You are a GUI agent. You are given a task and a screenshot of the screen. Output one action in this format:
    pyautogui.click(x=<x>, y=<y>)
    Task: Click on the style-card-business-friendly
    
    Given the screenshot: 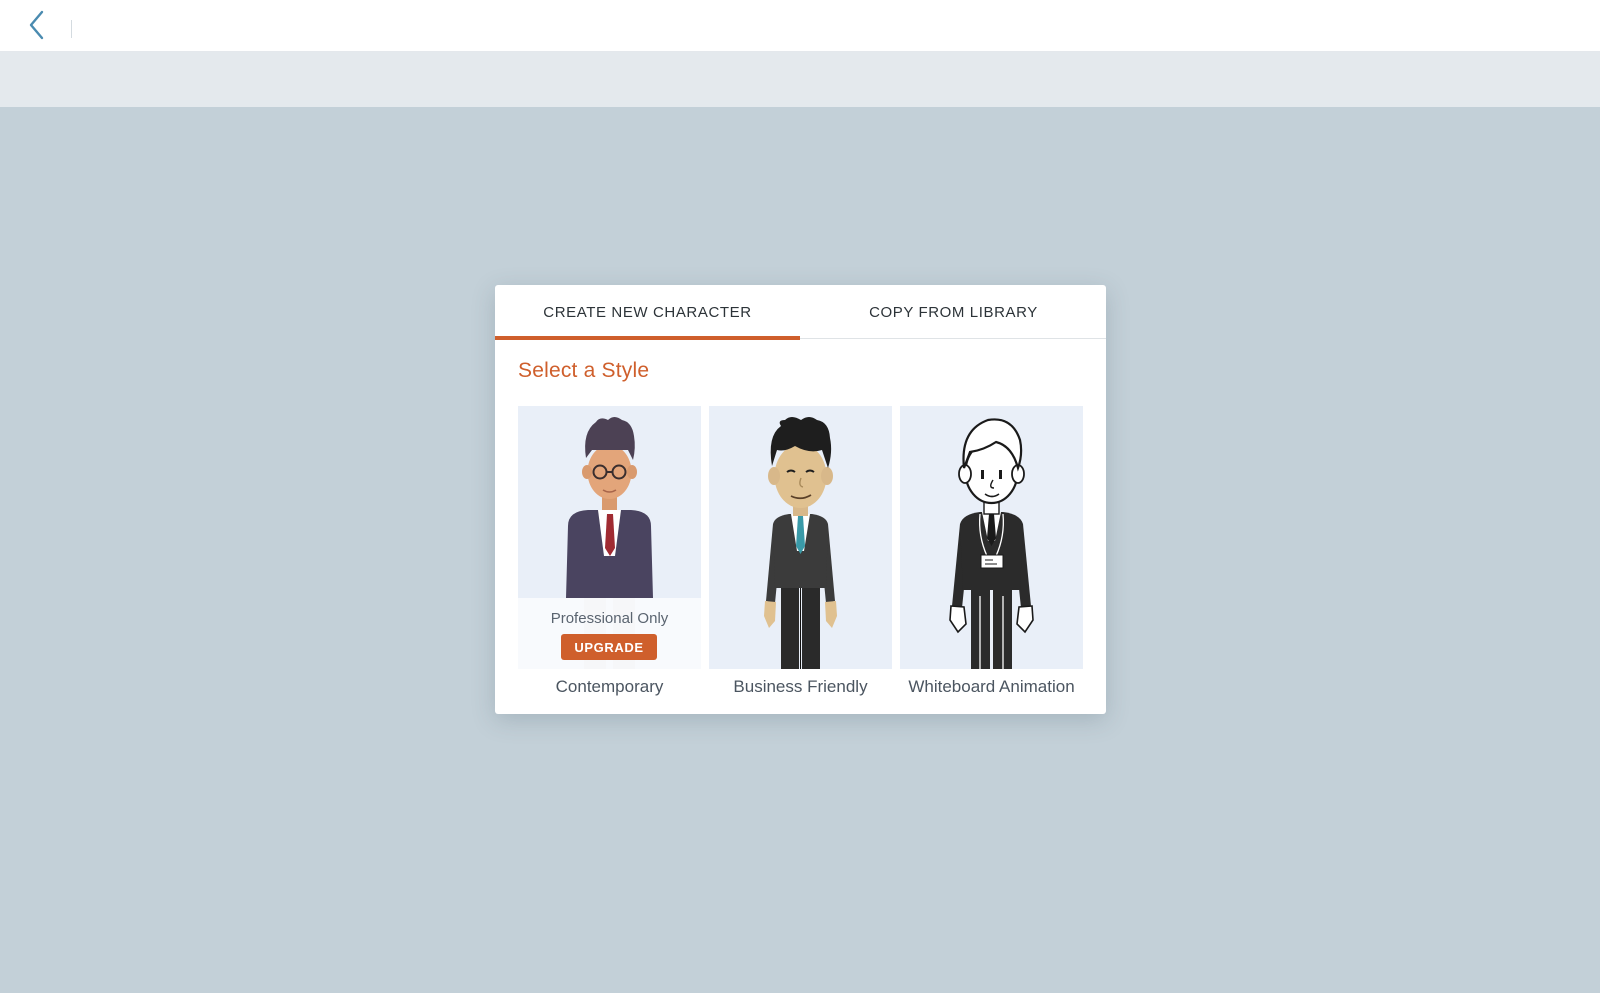 What is the action you would take?
    pyautogui.click(x=800, y=537)
    